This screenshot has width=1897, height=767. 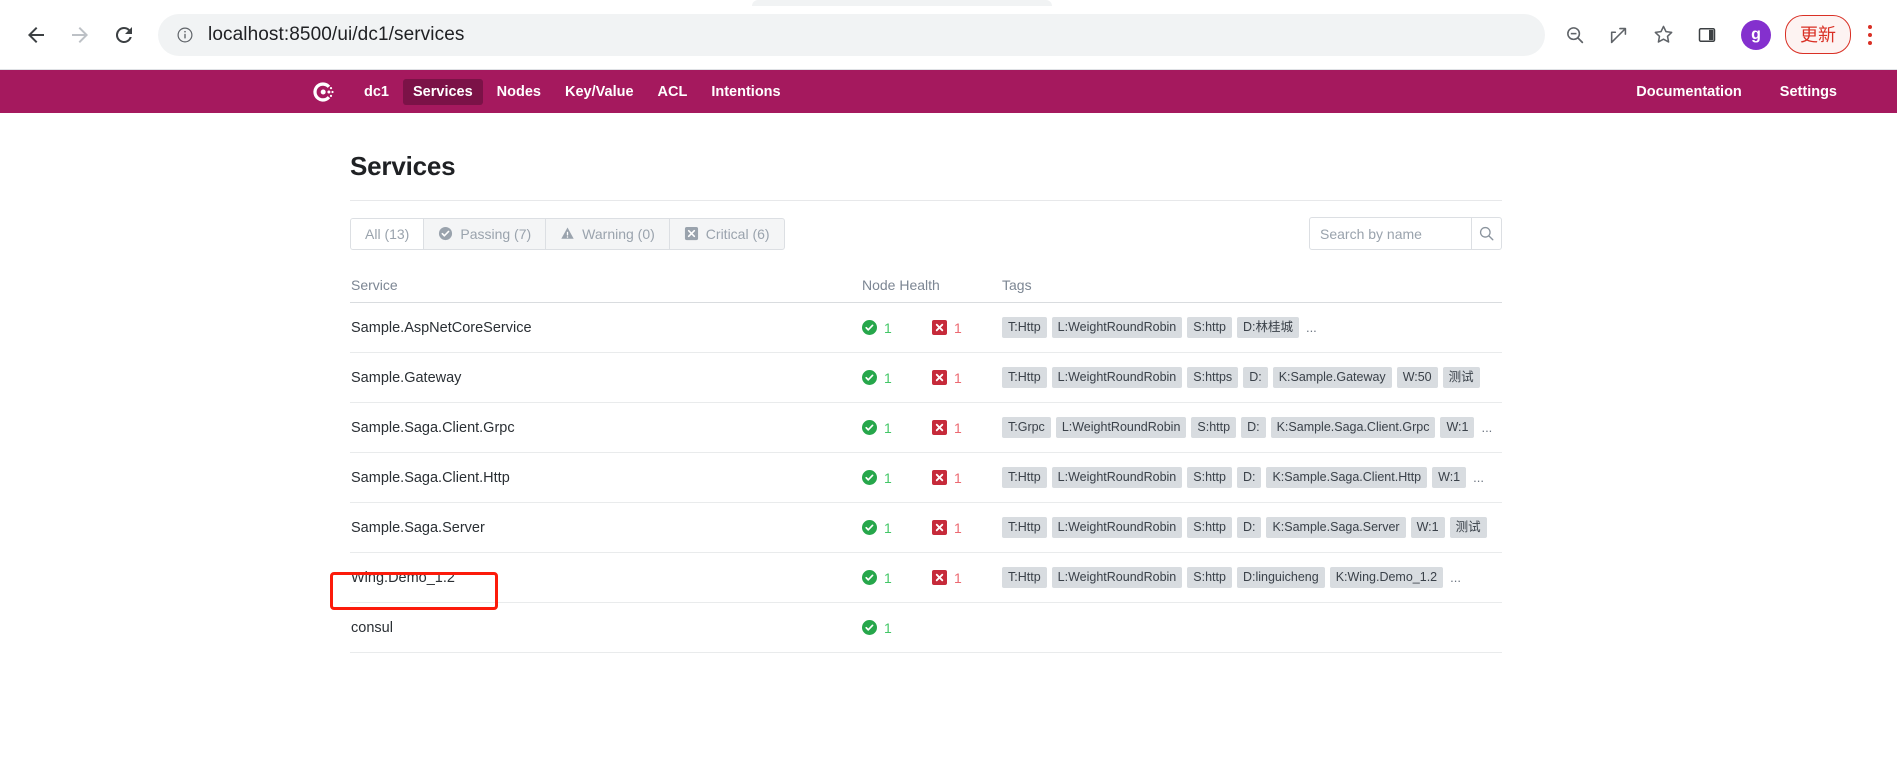 I want to click on service-name-link: Sample.Saga.Client.Http, so click(x=430, y=478).